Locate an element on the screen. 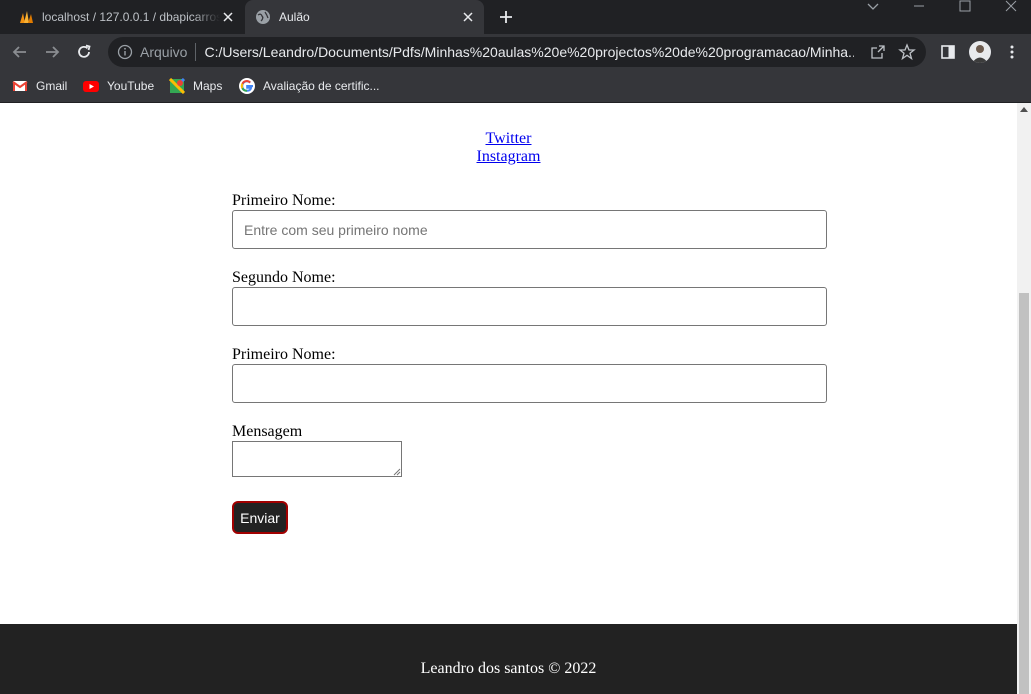 Image resolution: width=1031 pixels, height=694 pixels. social-links: Twitter Instagram is located at coordinates (508, 148).